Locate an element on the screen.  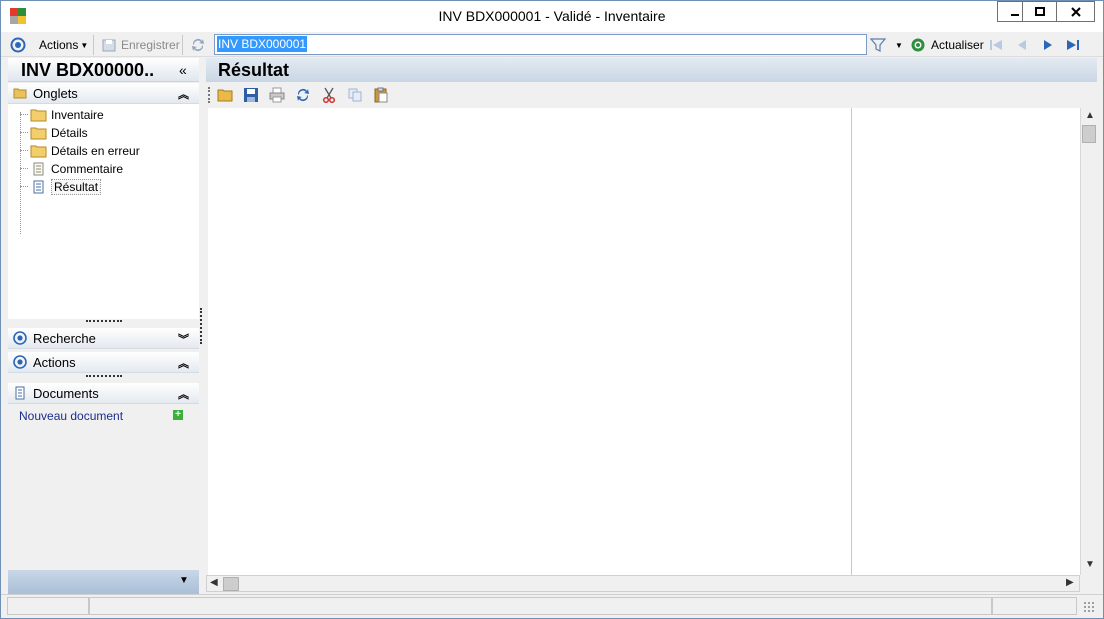
page-title: Résultat is located at coordinates (254, 70).